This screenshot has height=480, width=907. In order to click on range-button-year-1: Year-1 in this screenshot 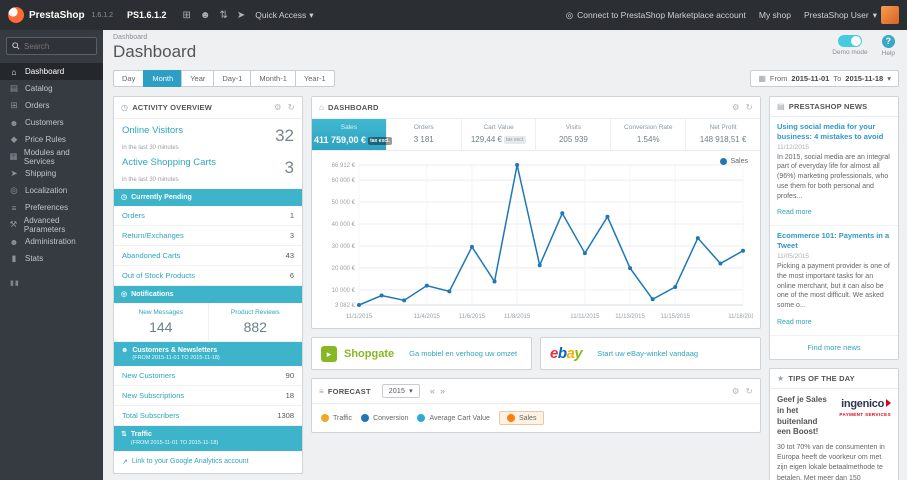, I will do `click(314, 78)`.